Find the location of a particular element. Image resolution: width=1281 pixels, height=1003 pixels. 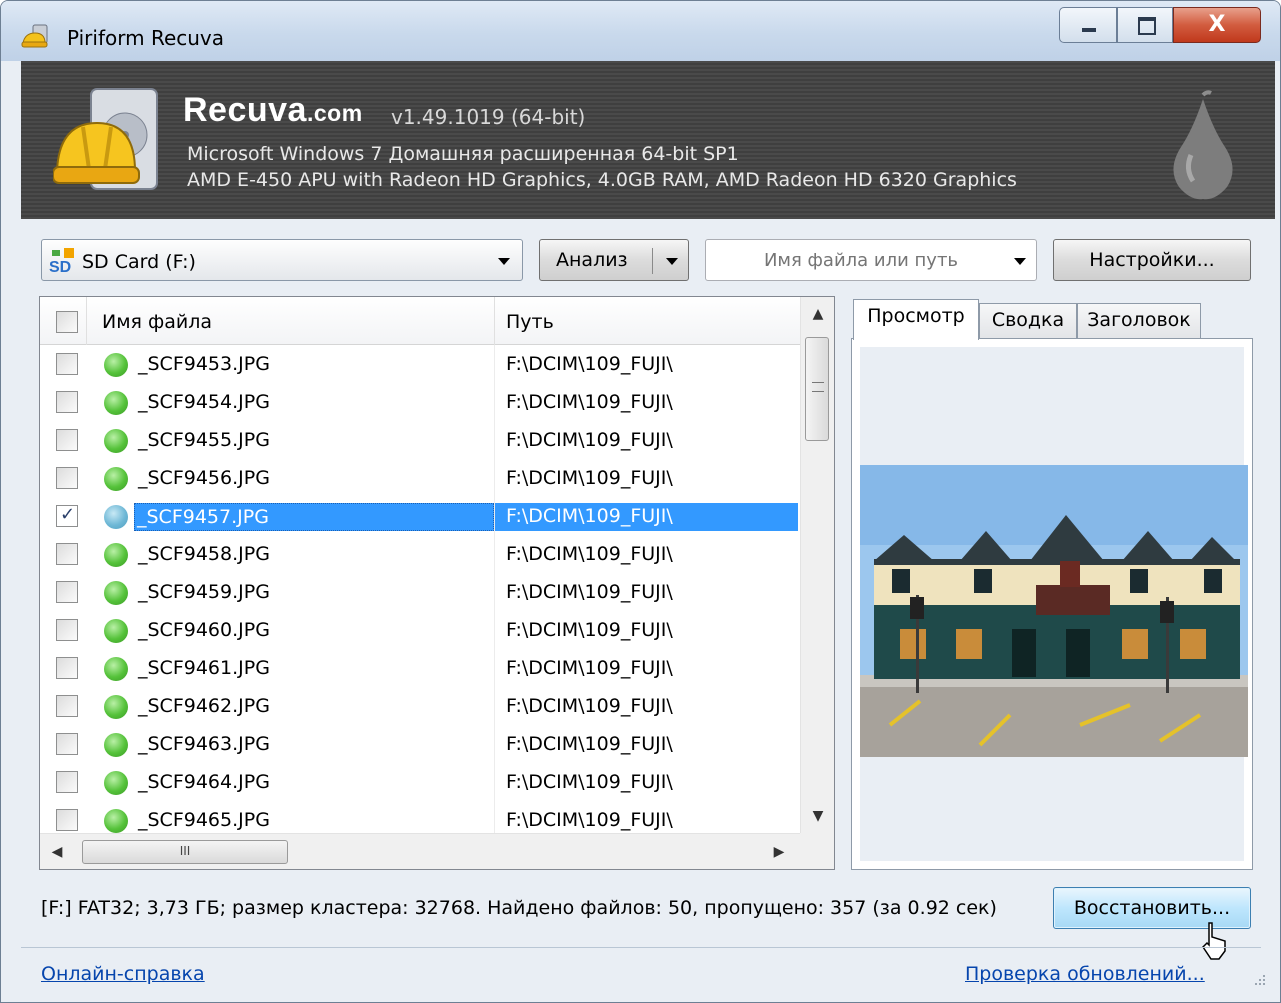

file-name: _SCF9459.JPG is located at coordinates (204, 592).